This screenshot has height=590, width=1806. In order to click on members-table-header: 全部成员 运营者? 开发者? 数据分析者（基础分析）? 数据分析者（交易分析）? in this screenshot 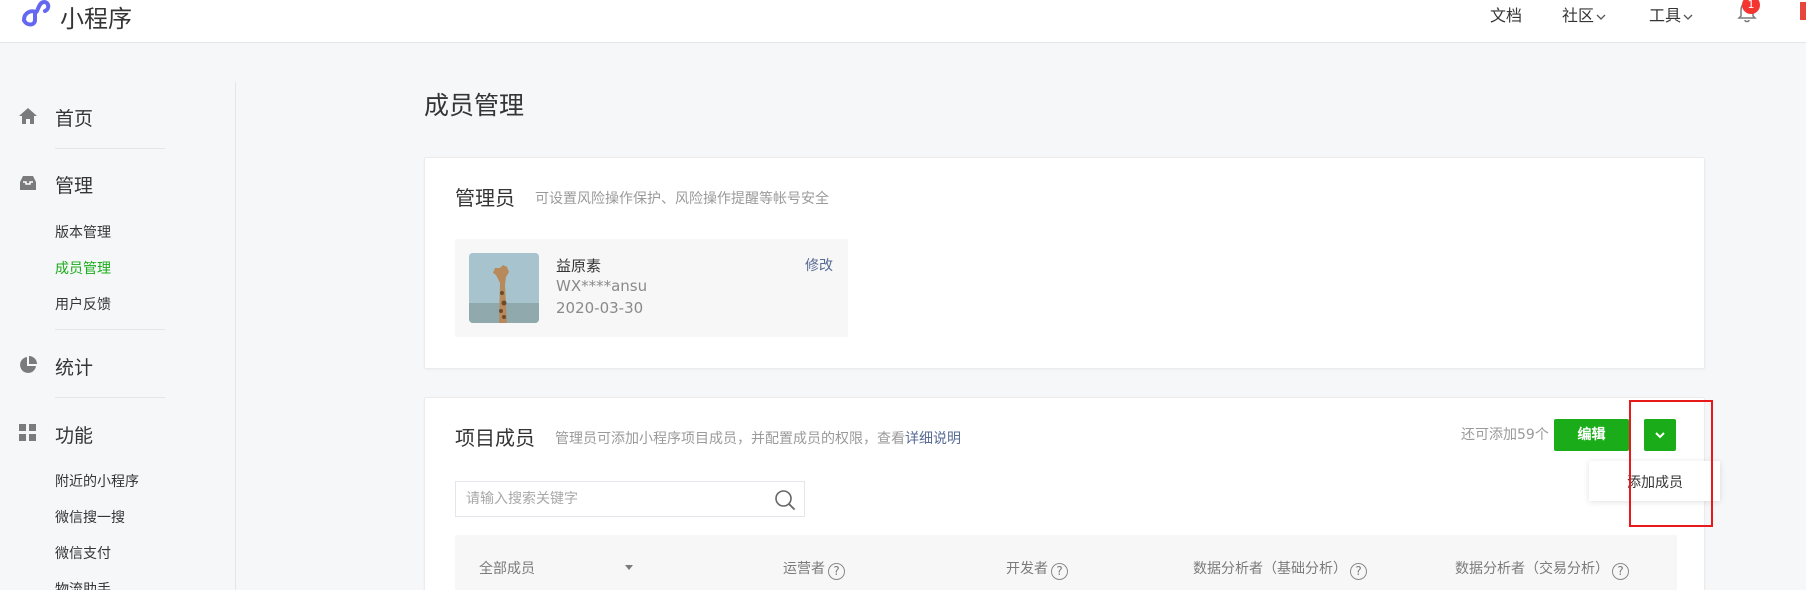, I will do `click(1066, 562)`.